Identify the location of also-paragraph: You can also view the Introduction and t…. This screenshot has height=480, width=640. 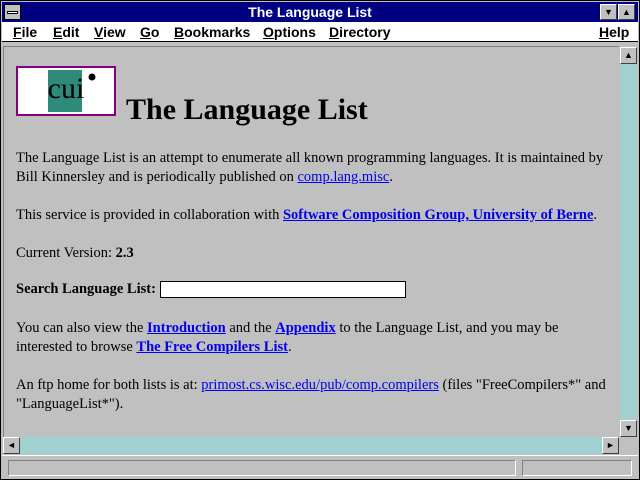
(287, 337).